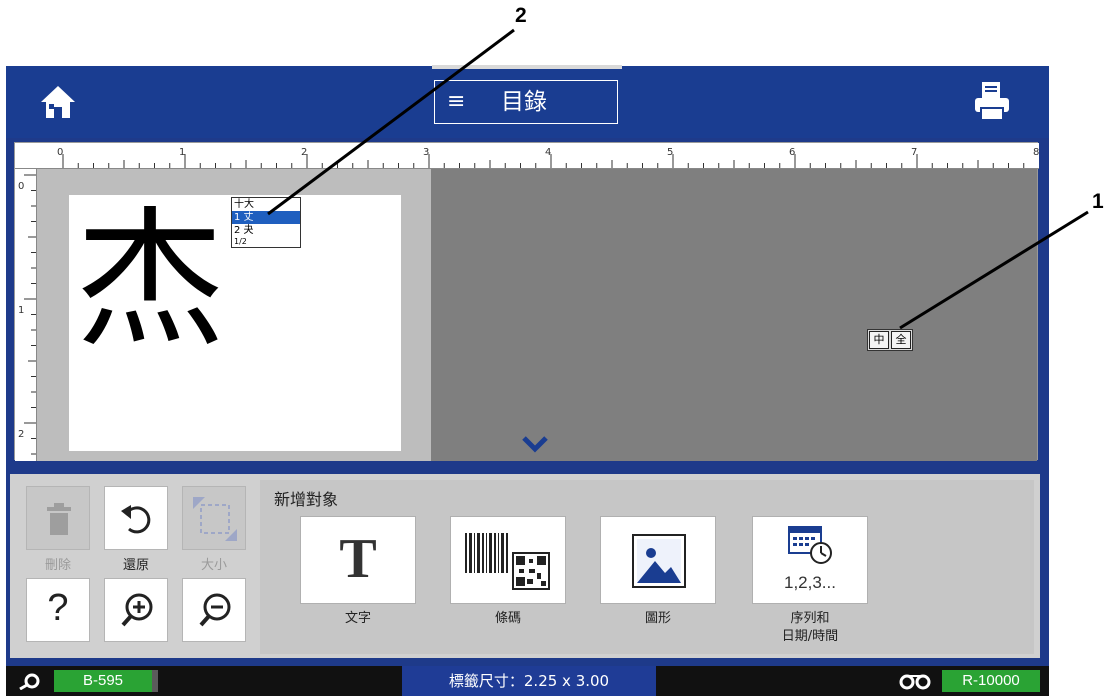 The image size is (1112, 696). What do you see at coordinates (240, 241) in the screenshot?
I see `ime-page-indicator: 1/2` at bounding box center [240, 241].